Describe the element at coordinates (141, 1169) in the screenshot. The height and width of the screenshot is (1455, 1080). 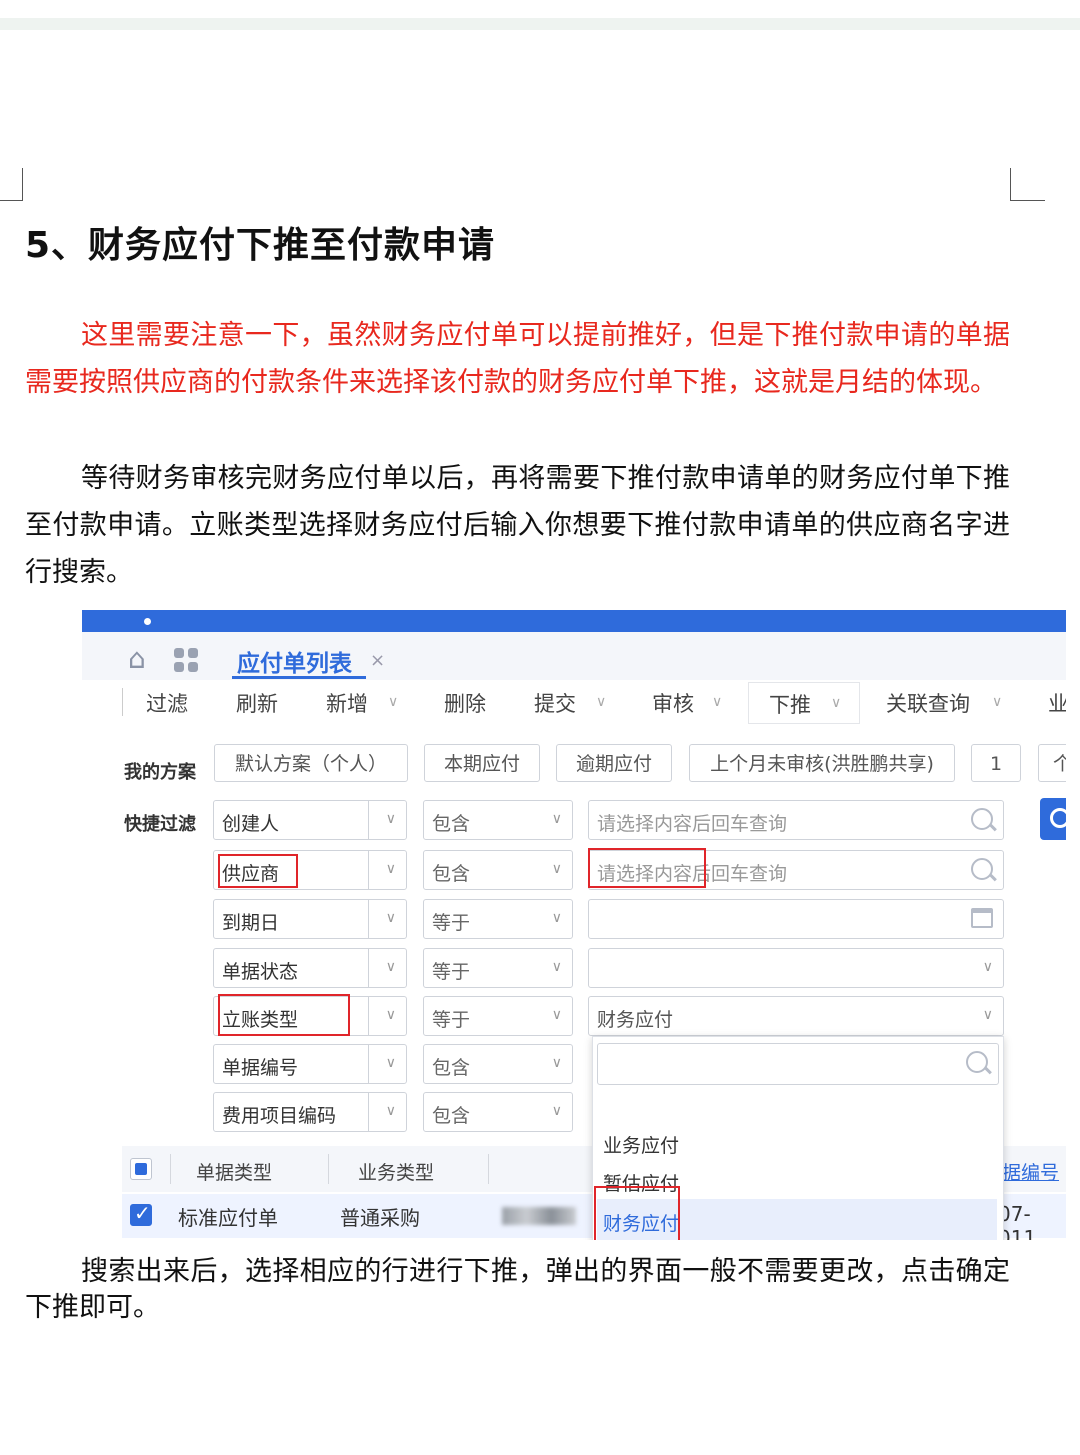
I see `select-all-checkbox` at that location.